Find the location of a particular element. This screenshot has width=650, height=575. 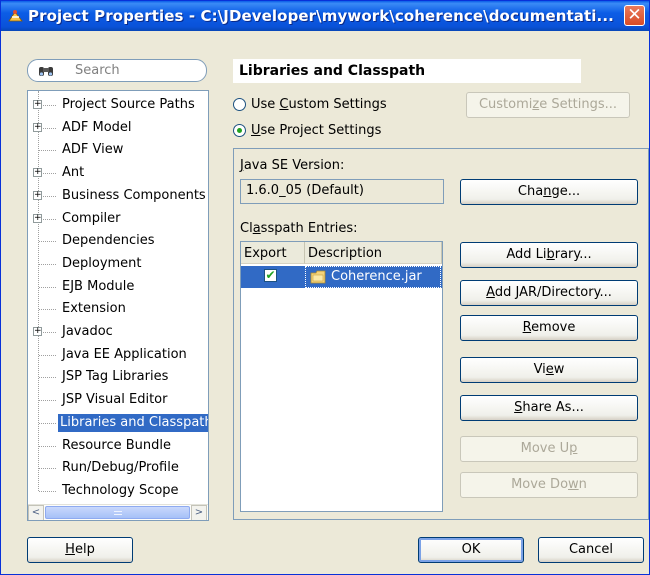

tree-item: + ADF Model is located at coordinates (118, 128).